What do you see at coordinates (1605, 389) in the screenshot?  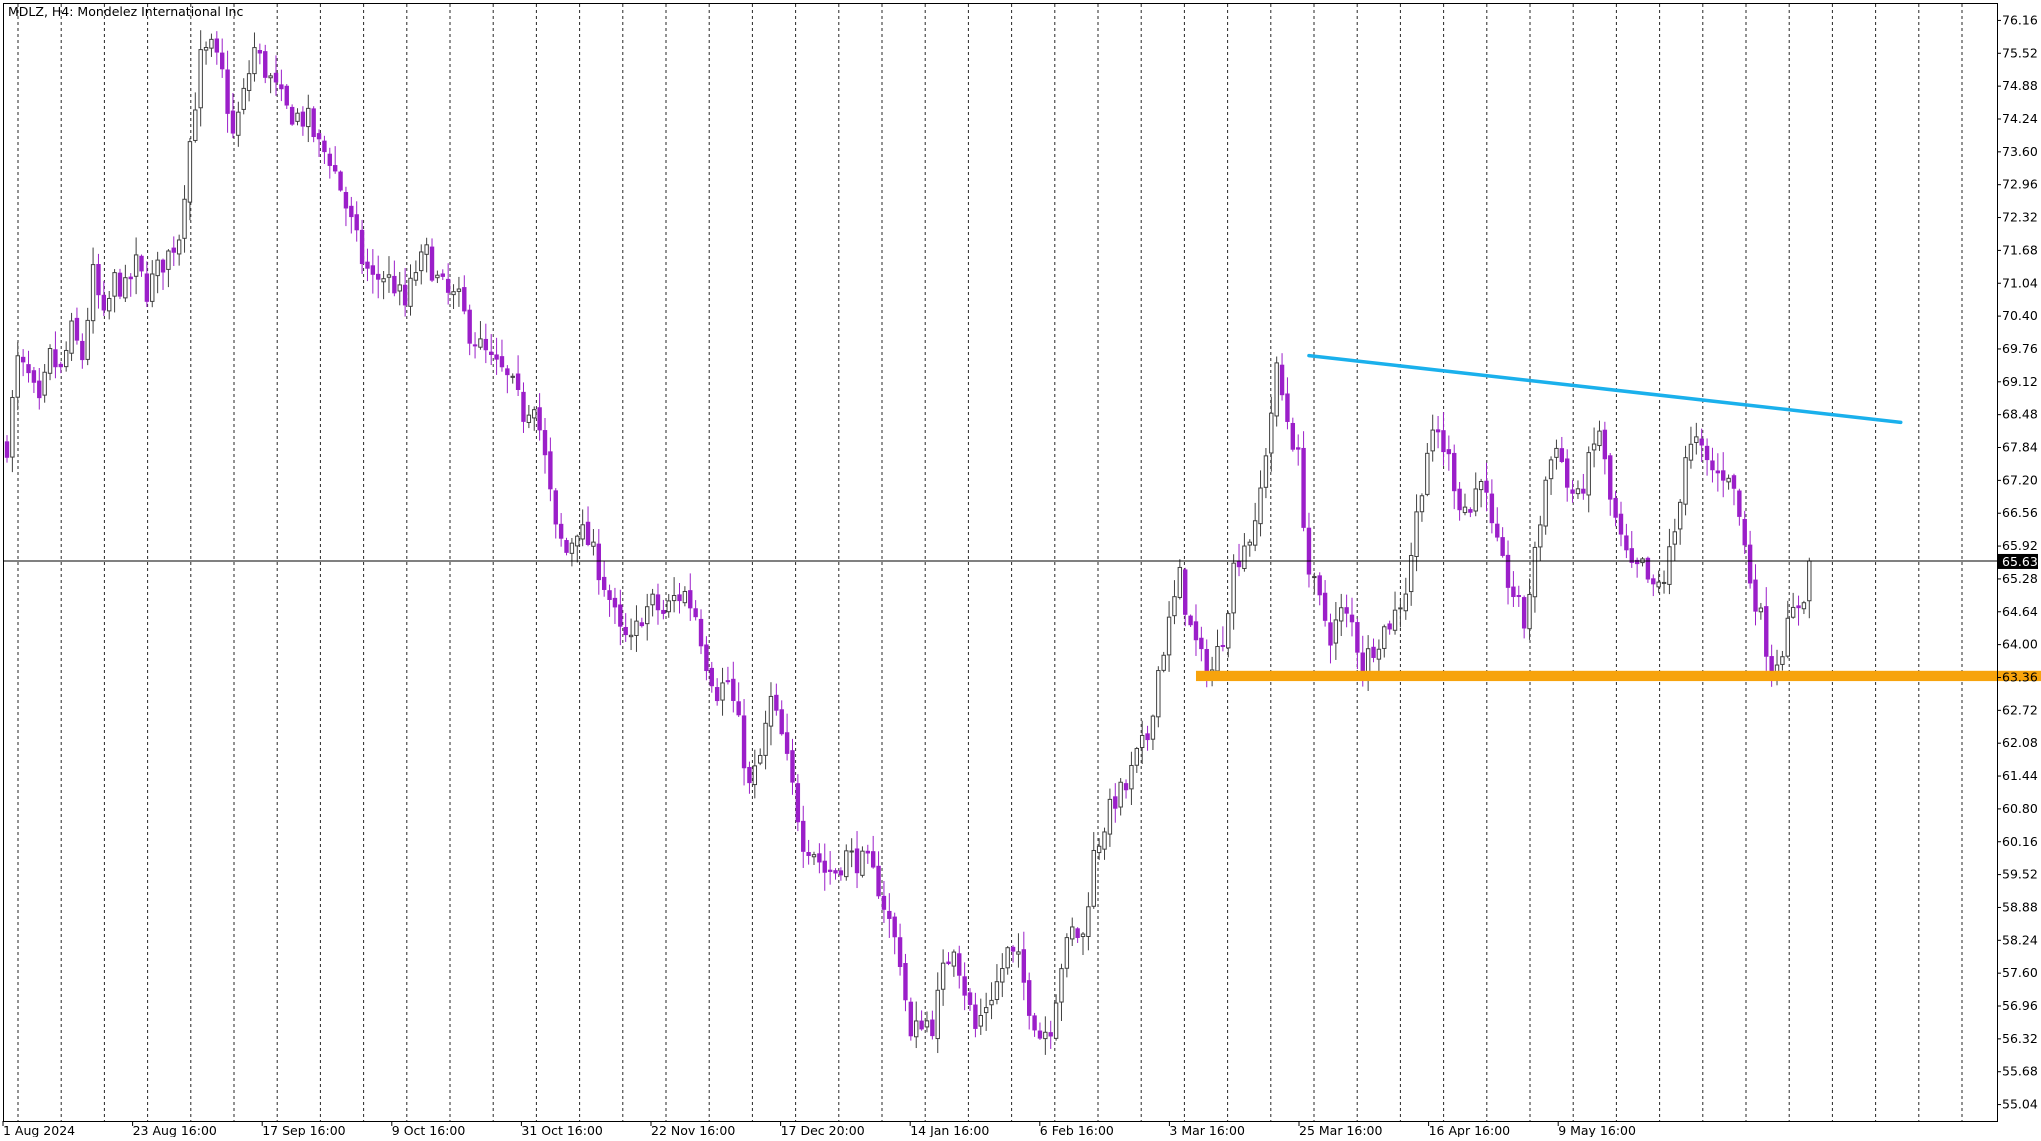 I see `resistance-trendline` at bounding box center [1605, 389].